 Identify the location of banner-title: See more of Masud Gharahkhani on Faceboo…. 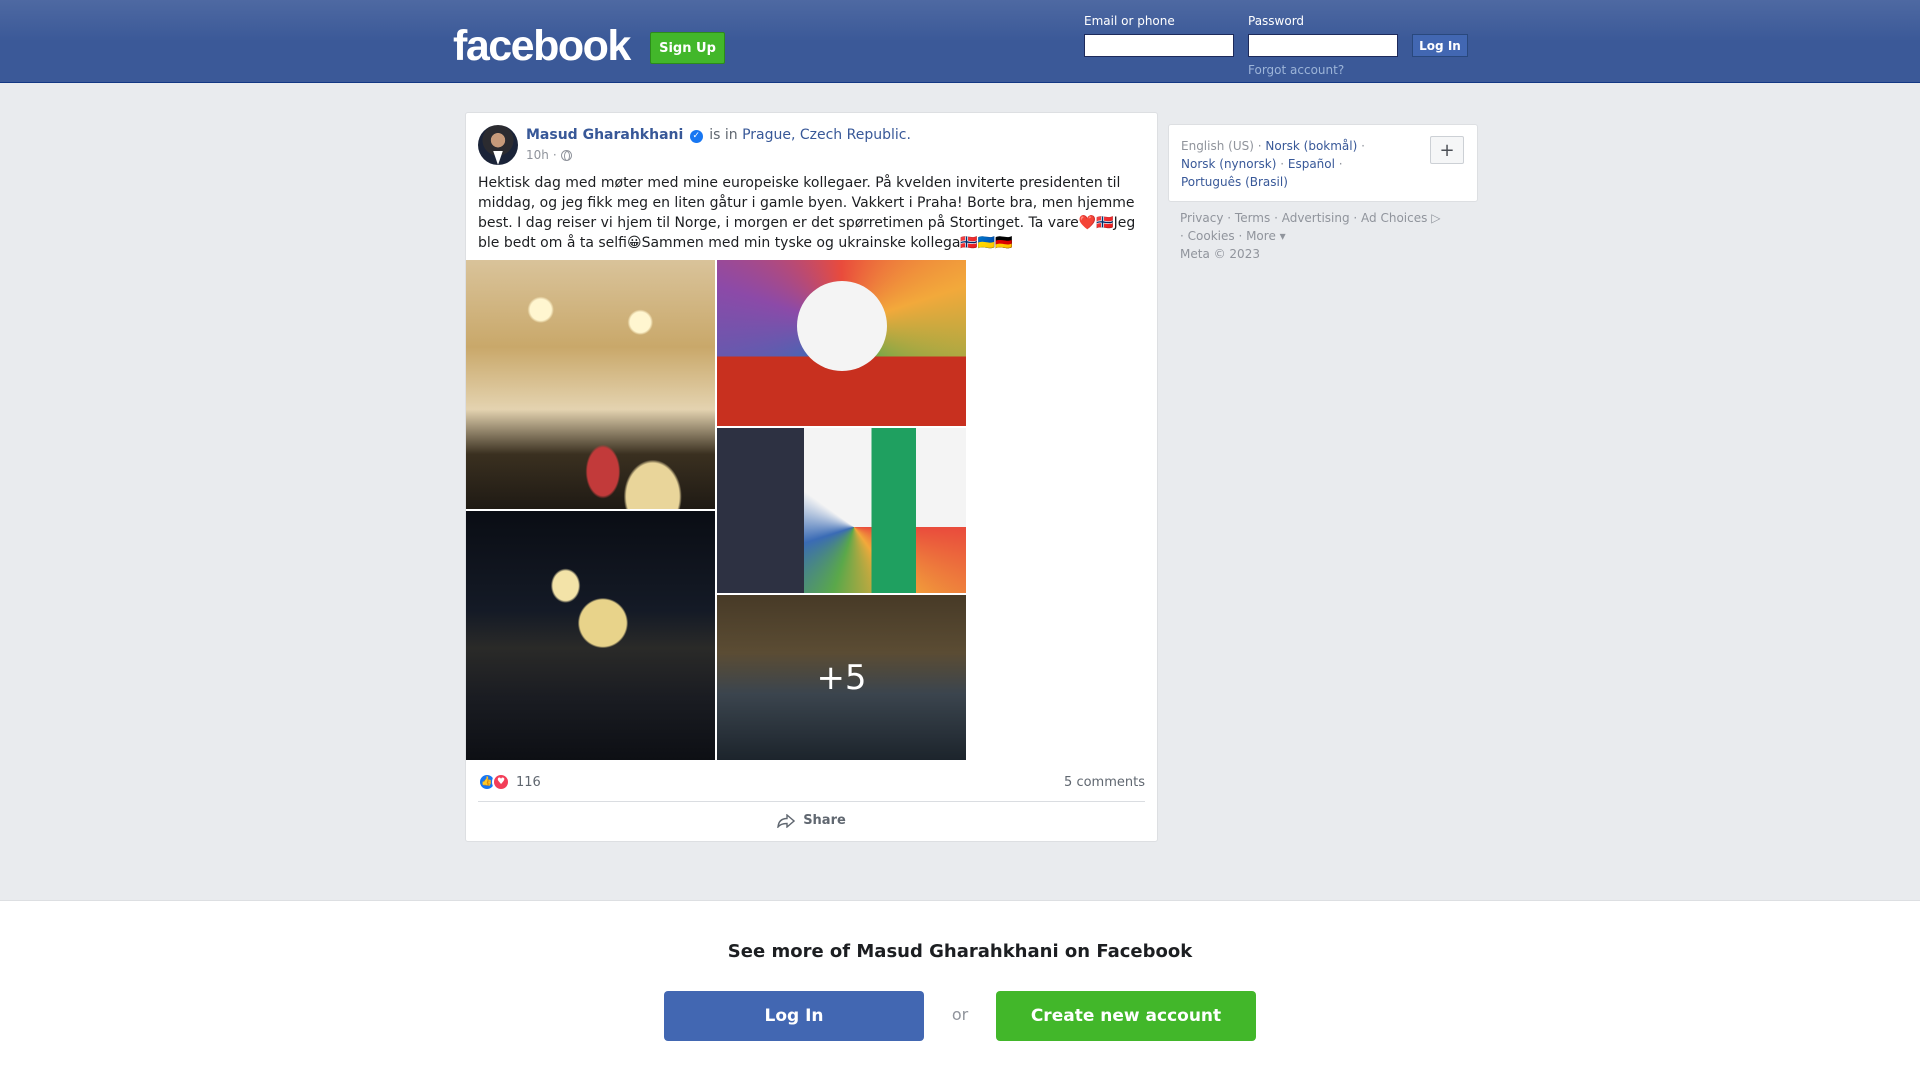
(960, 951).